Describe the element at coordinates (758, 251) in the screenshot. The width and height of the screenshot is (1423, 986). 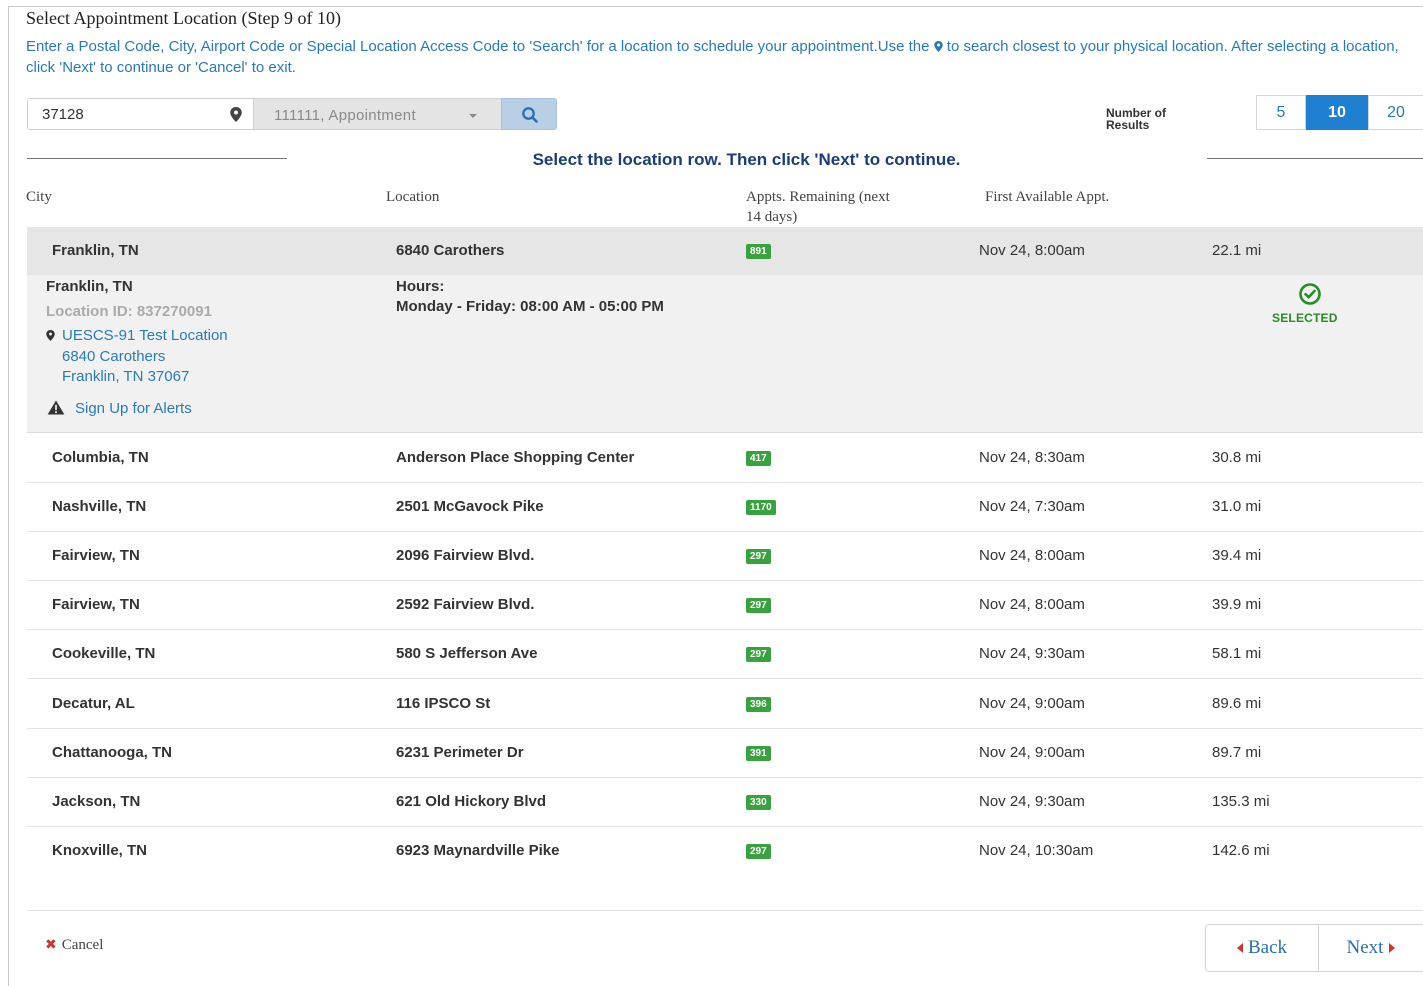
I see `remaining-badge: 891` at that location.